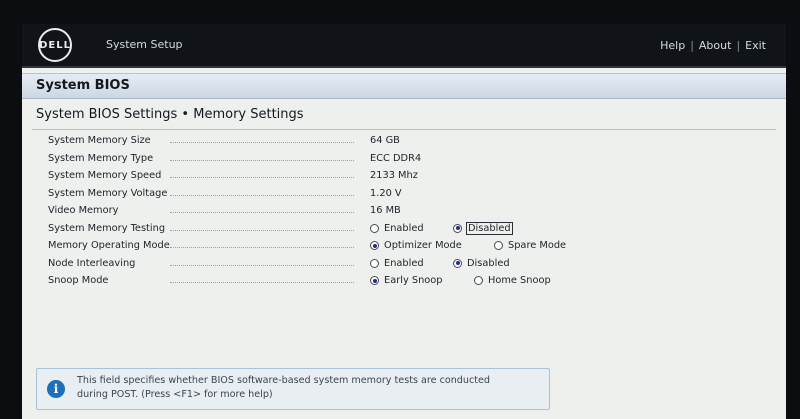 This screenshot has height=419, width=800. I want to click on dell-logo: DELL, so click(55, 45).